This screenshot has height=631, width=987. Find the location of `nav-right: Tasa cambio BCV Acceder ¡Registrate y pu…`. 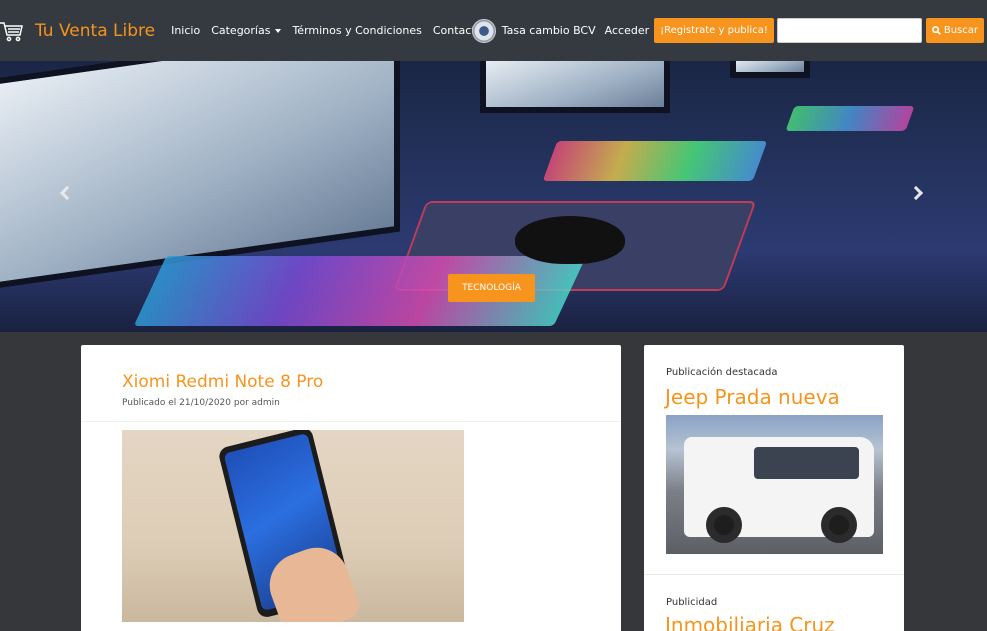

nav-right: Tasa cambio BCV Acceder ¡Registrate y pu… is located at coordinates (729, 30).